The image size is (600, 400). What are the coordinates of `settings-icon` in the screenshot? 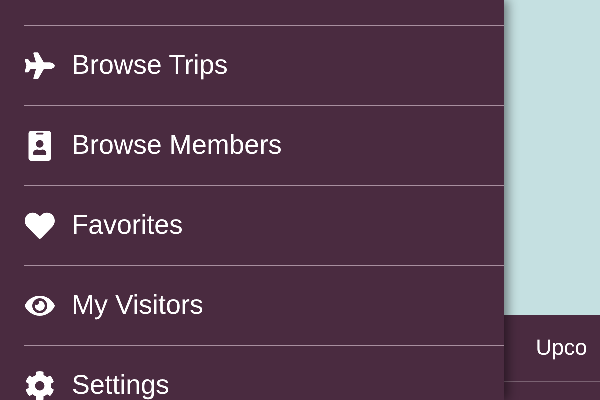 It's located at (40, 385).